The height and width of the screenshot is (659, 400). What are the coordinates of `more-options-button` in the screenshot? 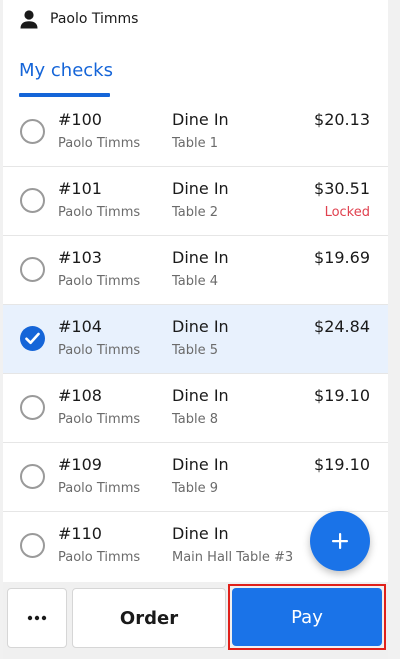 It's located at (37, 618).